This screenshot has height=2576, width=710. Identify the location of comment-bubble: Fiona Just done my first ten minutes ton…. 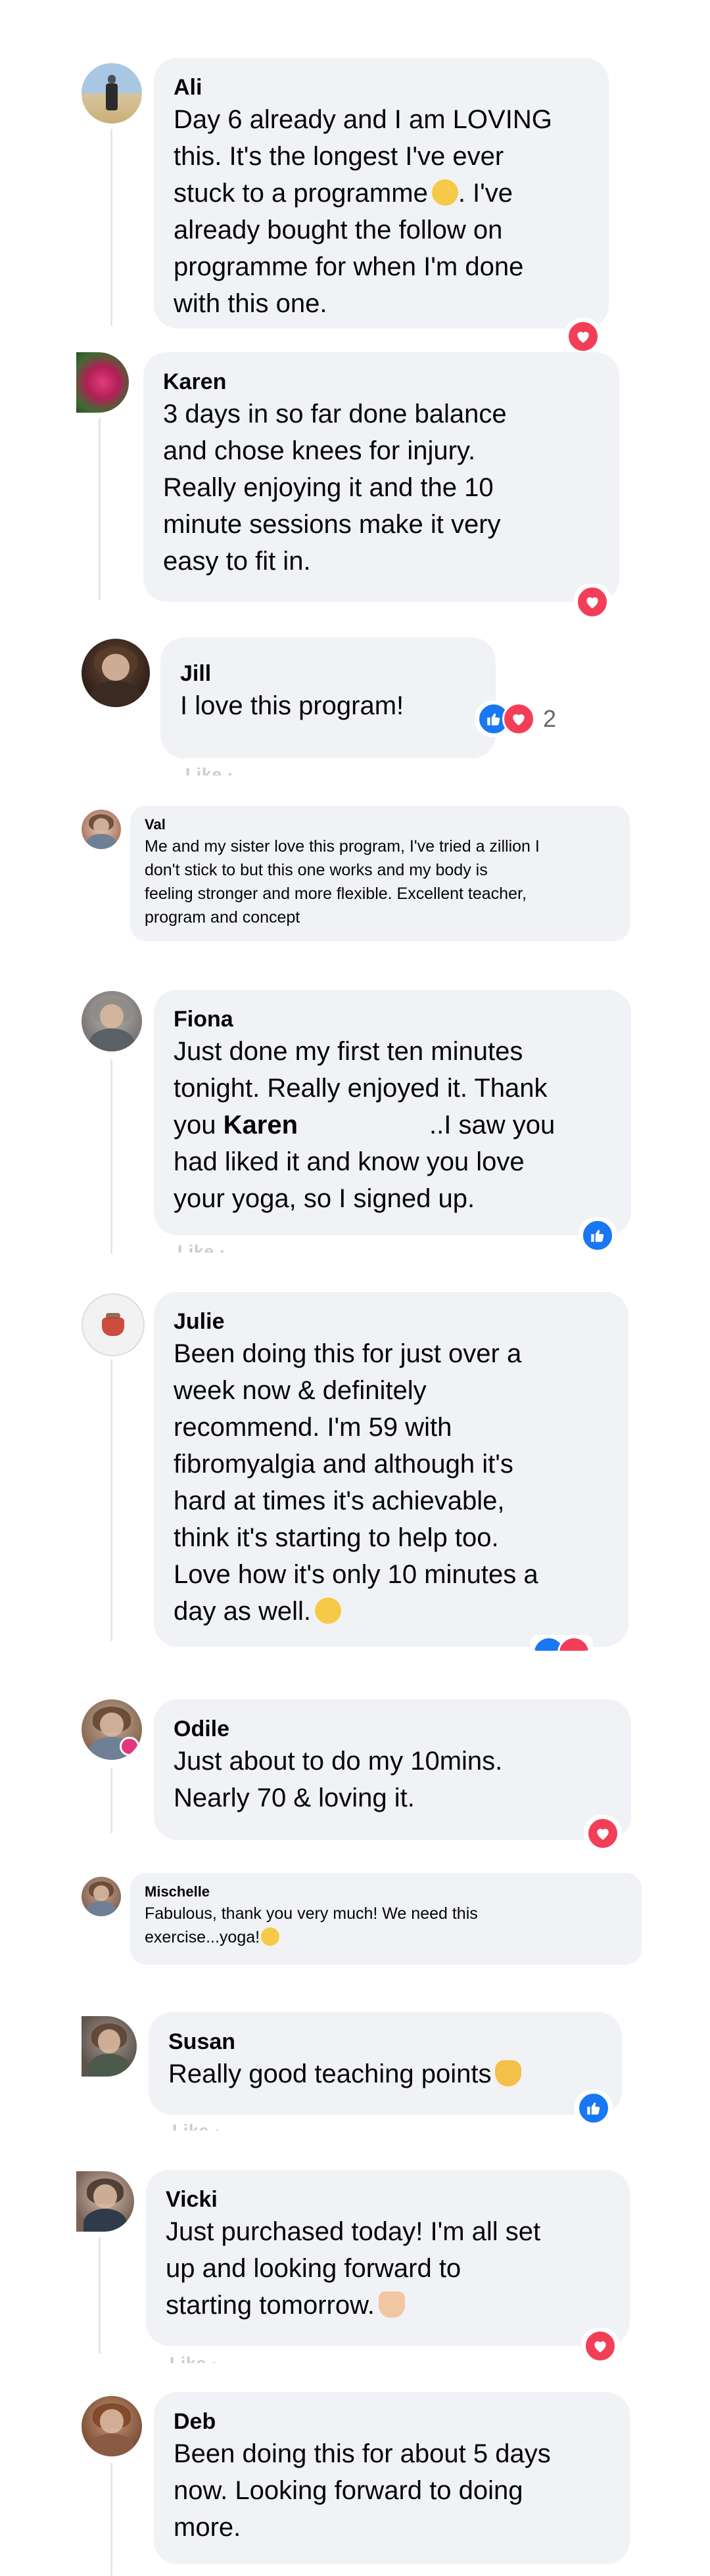
(393, 1112).